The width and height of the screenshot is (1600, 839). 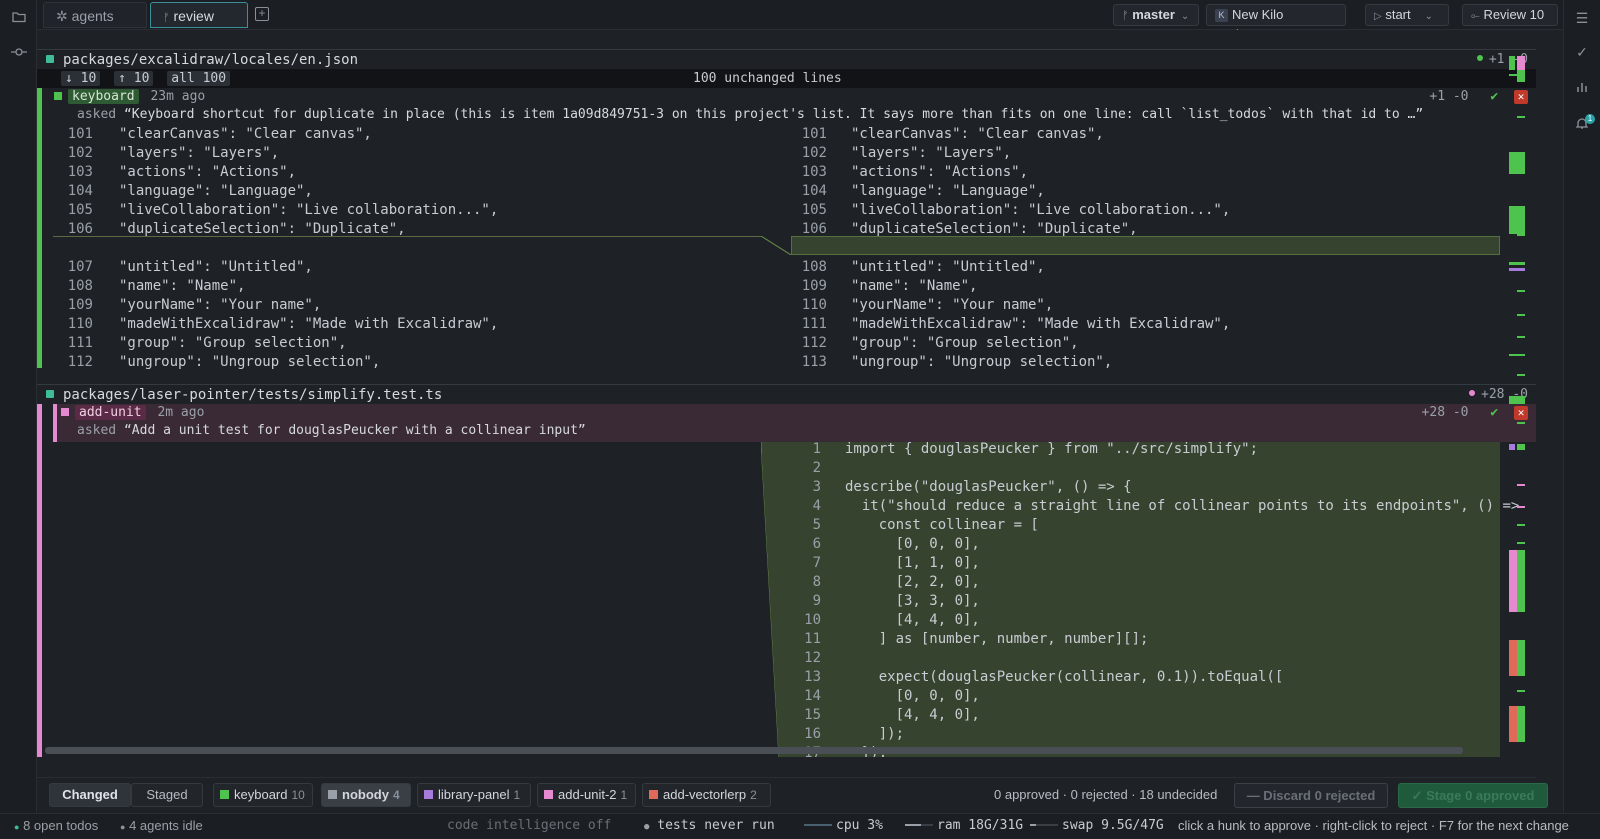 What do you see at coordinates (940, 172) in the screenshot?
I see `line-text: "actions": "Actions",` at bounding box center [940, 172].